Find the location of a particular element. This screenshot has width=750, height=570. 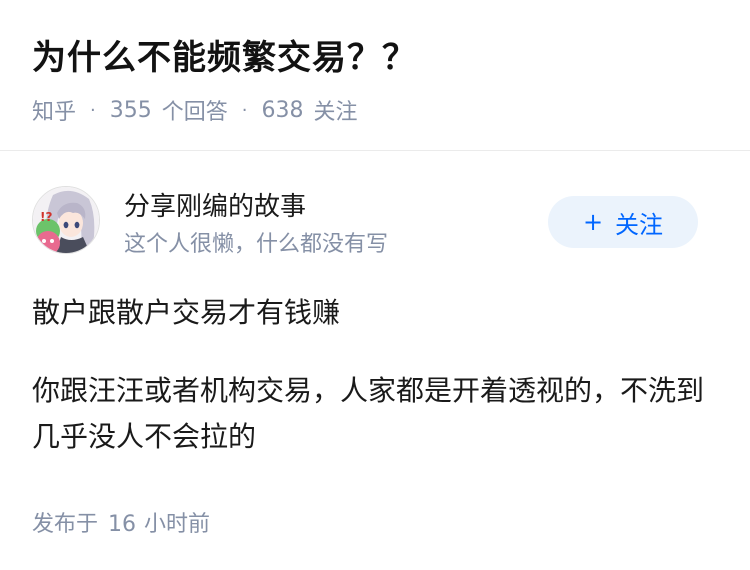

follow-label: 关注 is located at coordinates (639, 224).